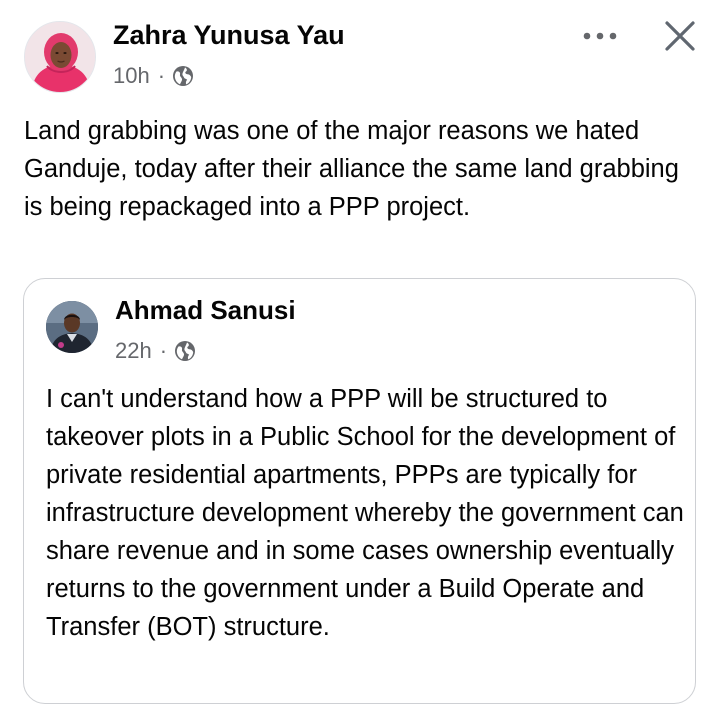 This screenshot has width=702, height=719. I want to click on shared-author-avatar, so click(72, 327).